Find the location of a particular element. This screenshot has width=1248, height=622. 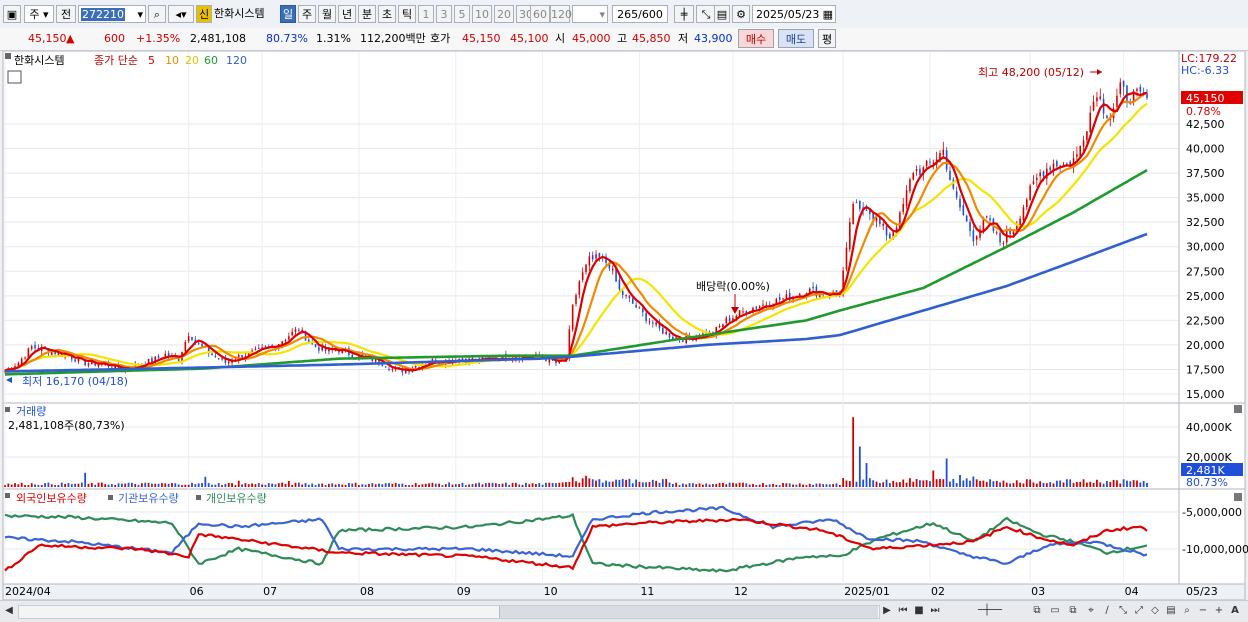

period-tick: 틱 is located at coordinates (407, 14).